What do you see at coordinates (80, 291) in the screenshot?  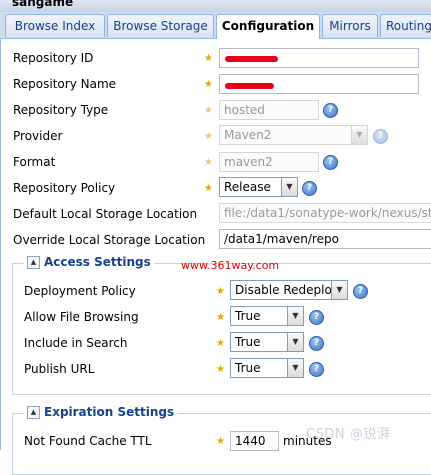 I see `deployment-policy-label: Deployment Policy` at bounding box center [80, 291].